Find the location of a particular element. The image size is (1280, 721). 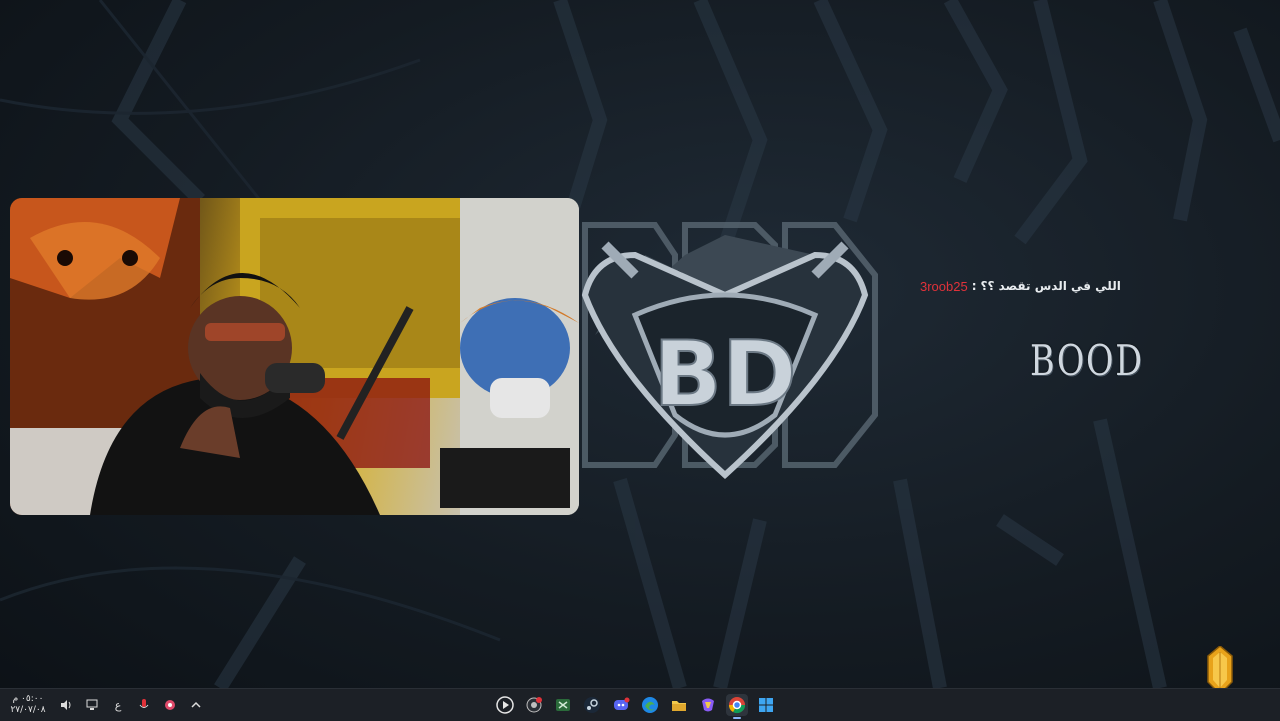

clock: ٠٥:٠٠ م ٢٧/٠٧/٠٨ is located at coordinates (28, 705).